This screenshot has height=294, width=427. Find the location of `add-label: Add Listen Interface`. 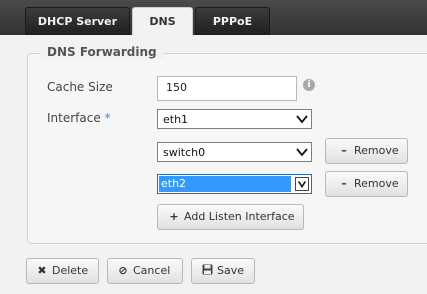

add-label: Add Listen Interface is located at coordinates (239, 216).